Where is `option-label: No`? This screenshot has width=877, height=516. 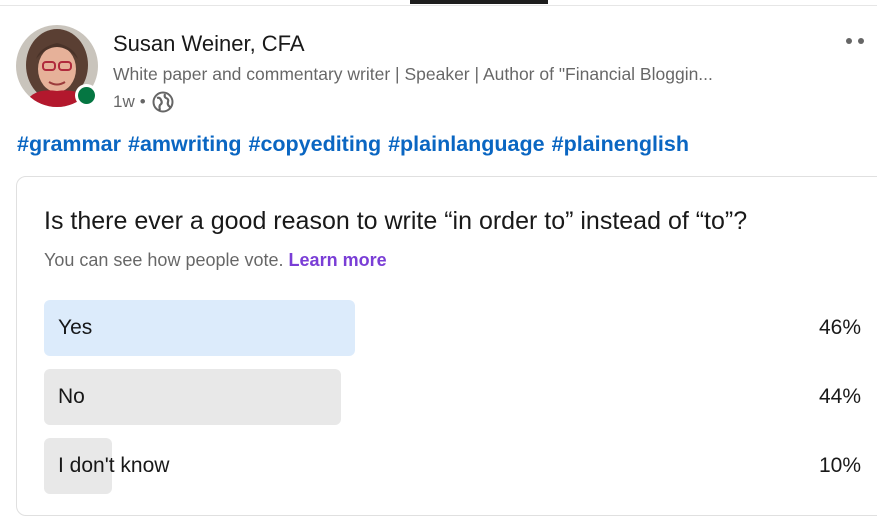
option-label: No is located at coordinates (71, 396).